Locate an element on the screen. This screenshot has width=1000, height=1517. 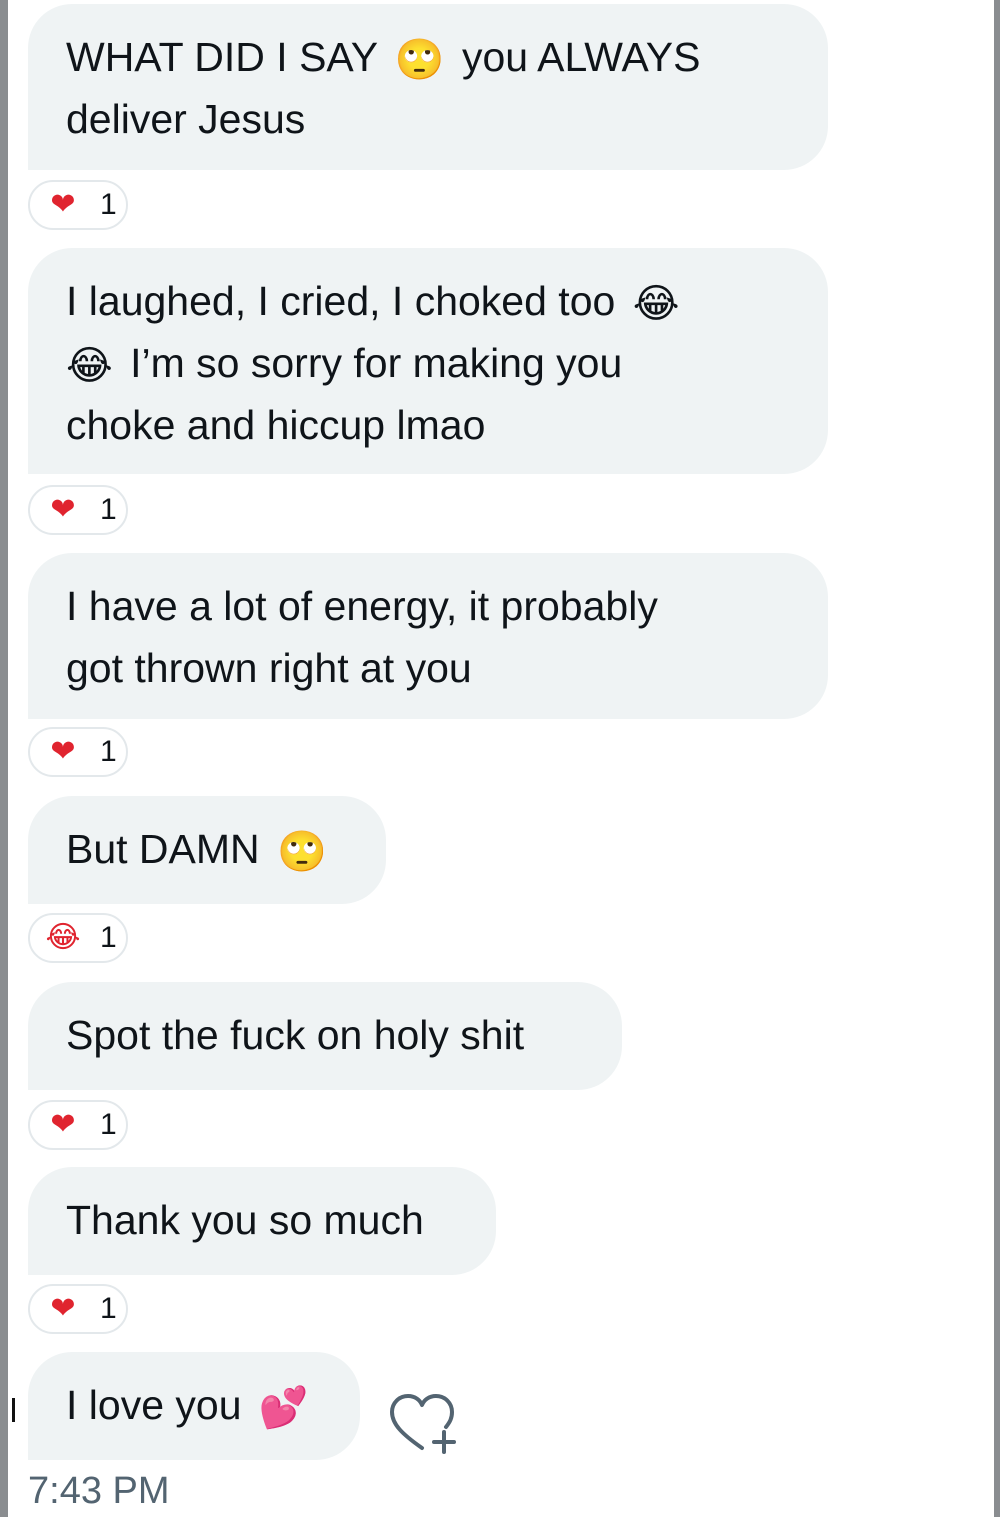
message-bubble: Thank you so much is located at coordinates (262, 1221).